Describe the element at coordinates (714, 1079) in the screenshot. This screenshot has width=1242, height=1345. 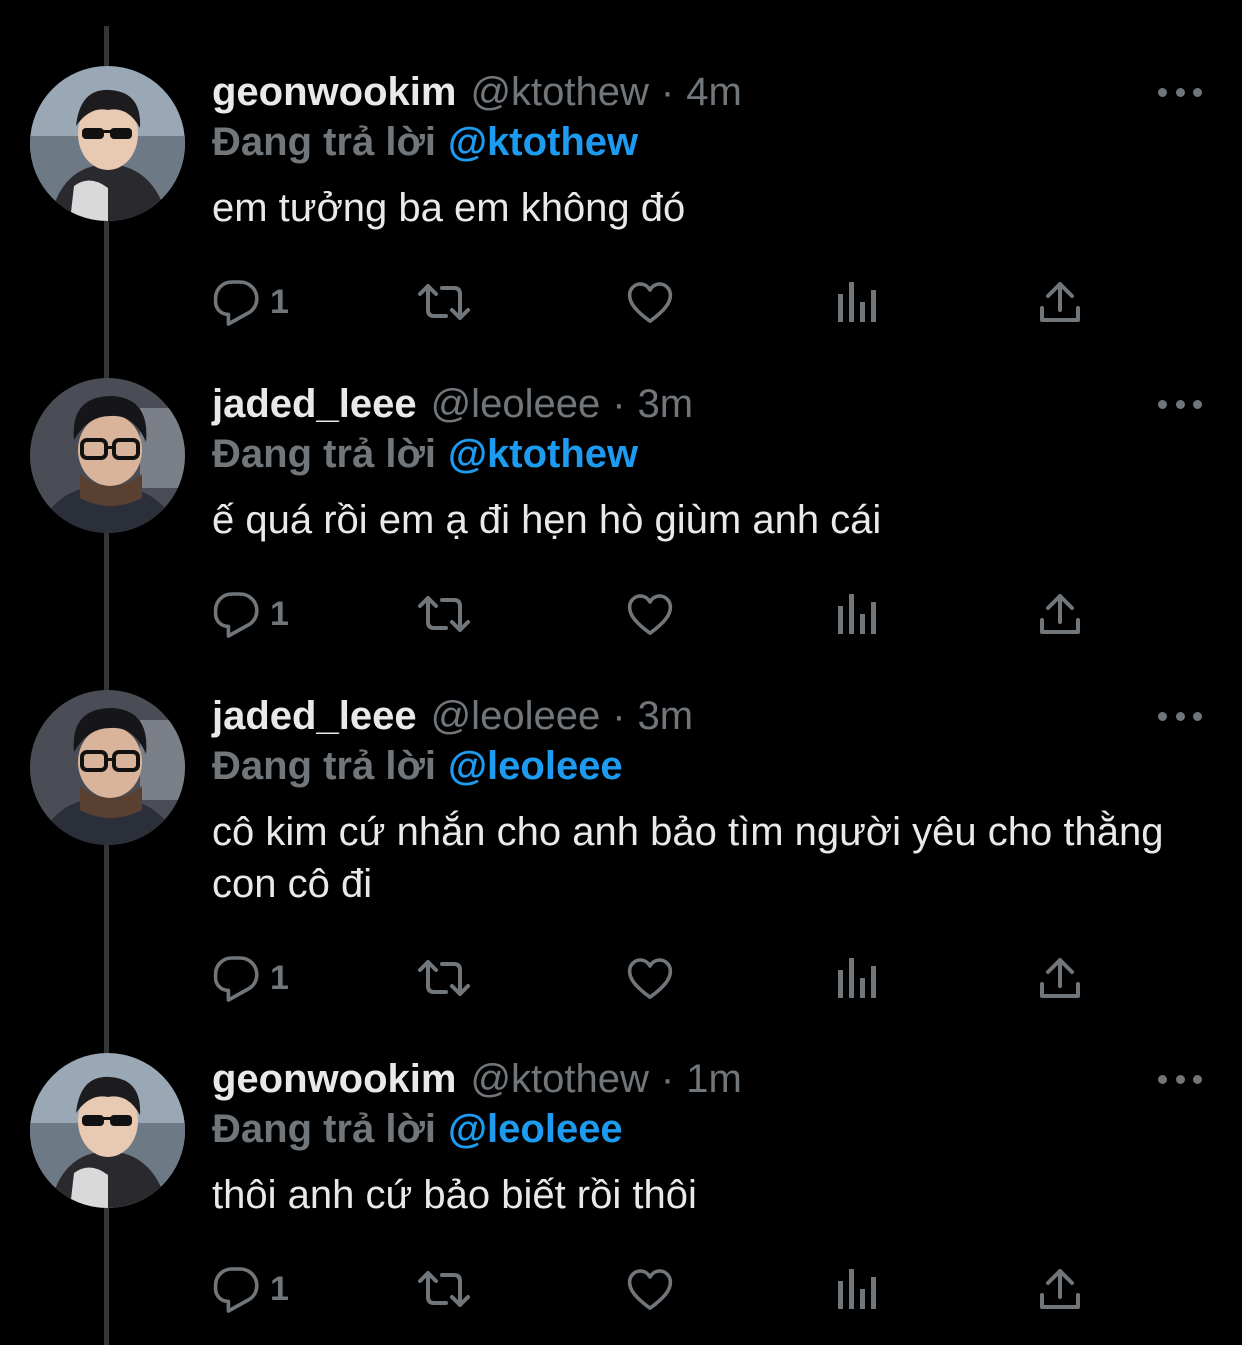
I see `timestamp: 1m` at that location.